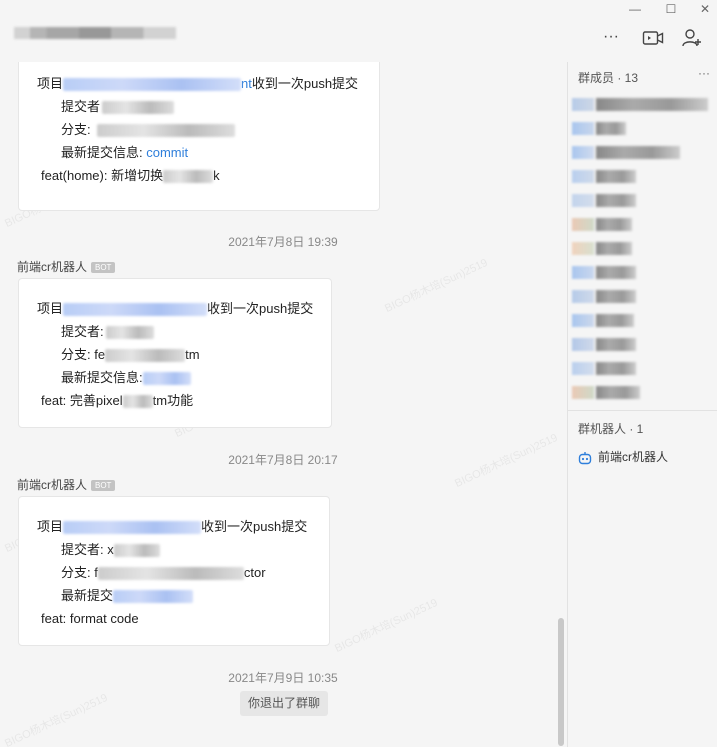  Describe the element at coordinates (585, 458) in the screenshot. I see `robot-icon` at that location.